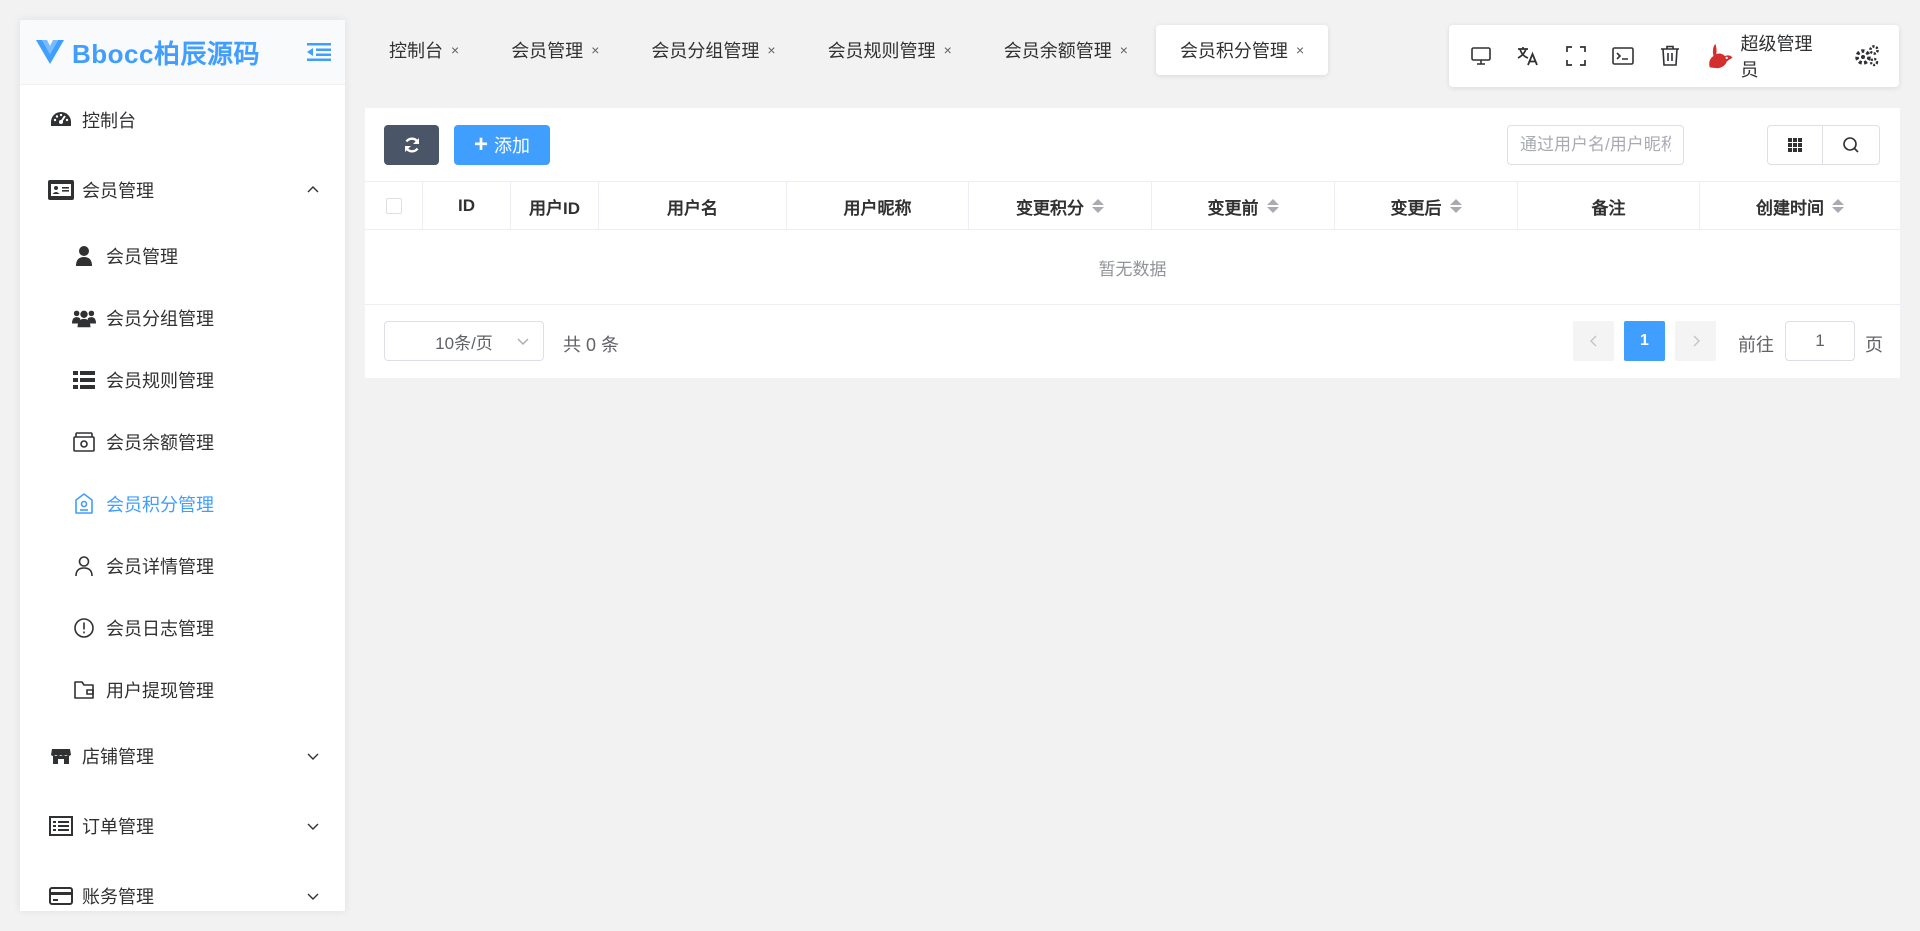  What do you see at coordinates (713, 50) in the screenshot?
I see `tab-member-group: 会员分组管理 ×` at bounding box center [713, 50].